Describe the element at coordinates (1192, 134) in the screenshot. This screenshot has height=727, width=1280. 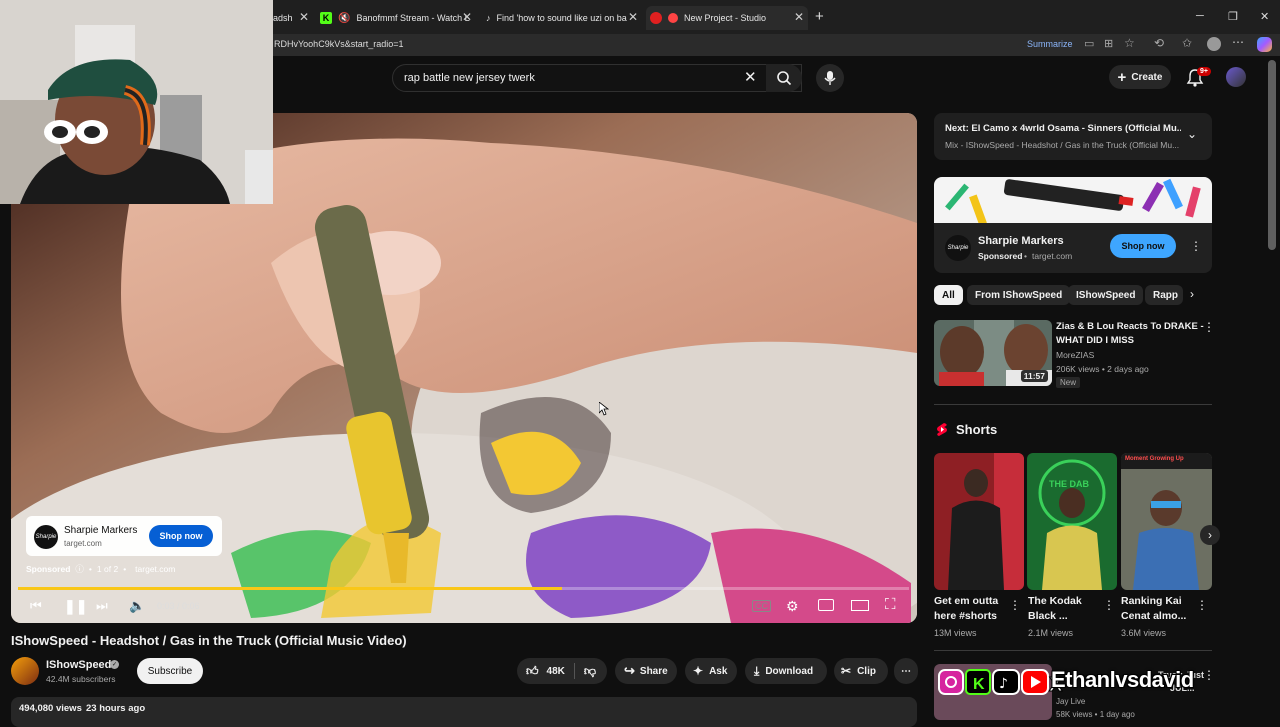
I see `chevron-down-icon: ⌄` at that location.